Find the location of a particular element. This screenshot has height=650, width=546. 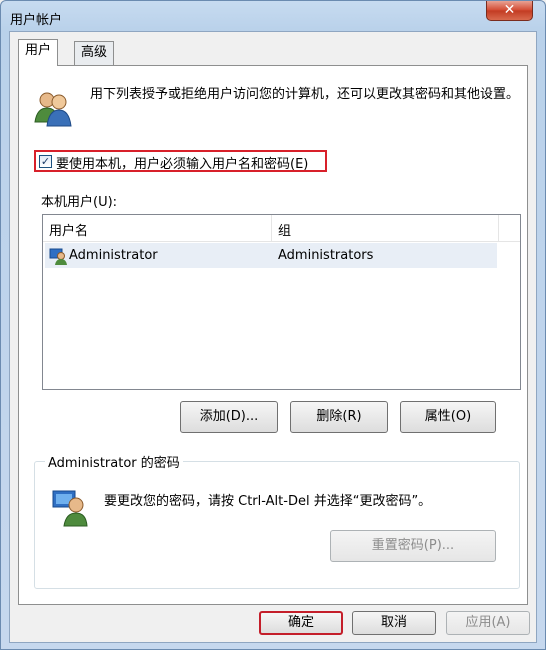

tab-users-label: 用户 is located at coordinates (38, 50).